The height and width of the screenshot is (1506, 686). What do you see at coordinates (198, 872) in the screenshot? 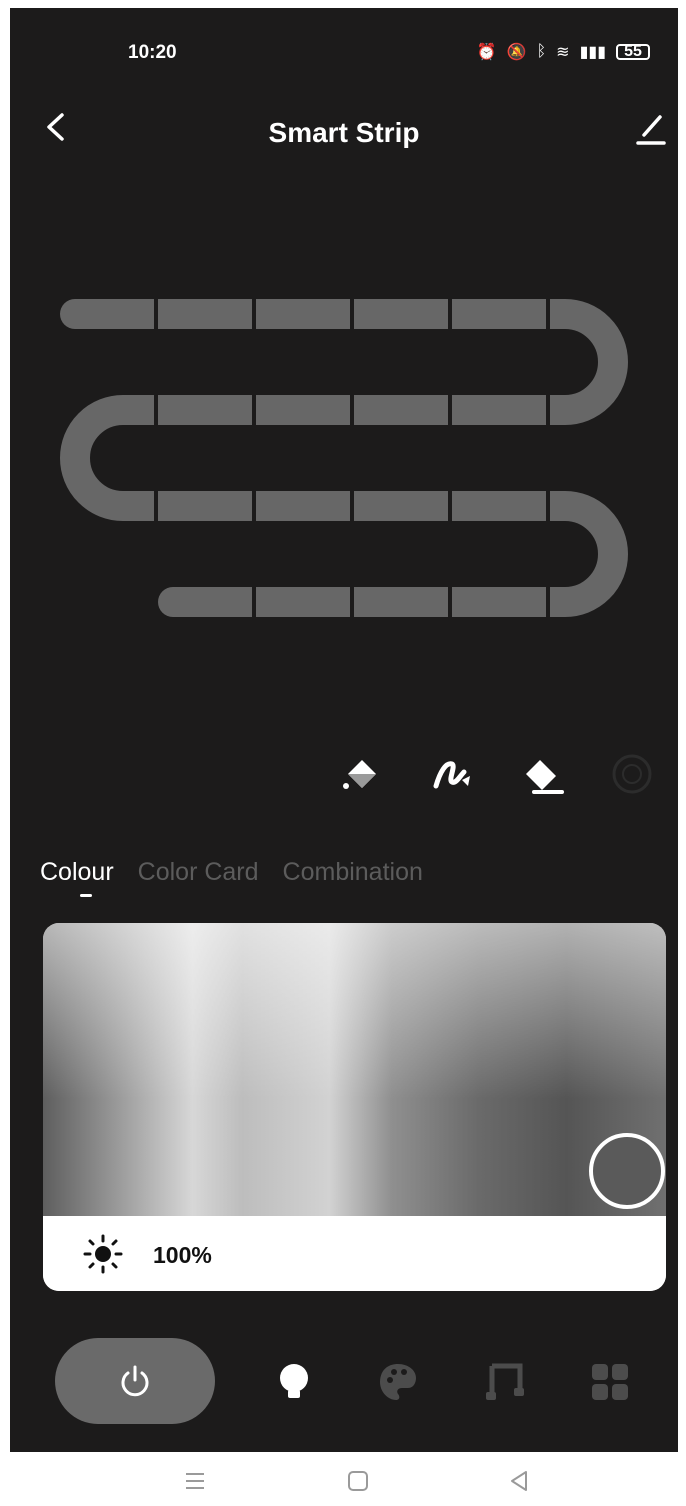
I see `tab-color-card: Color Card` at bounding box center [198, 872].